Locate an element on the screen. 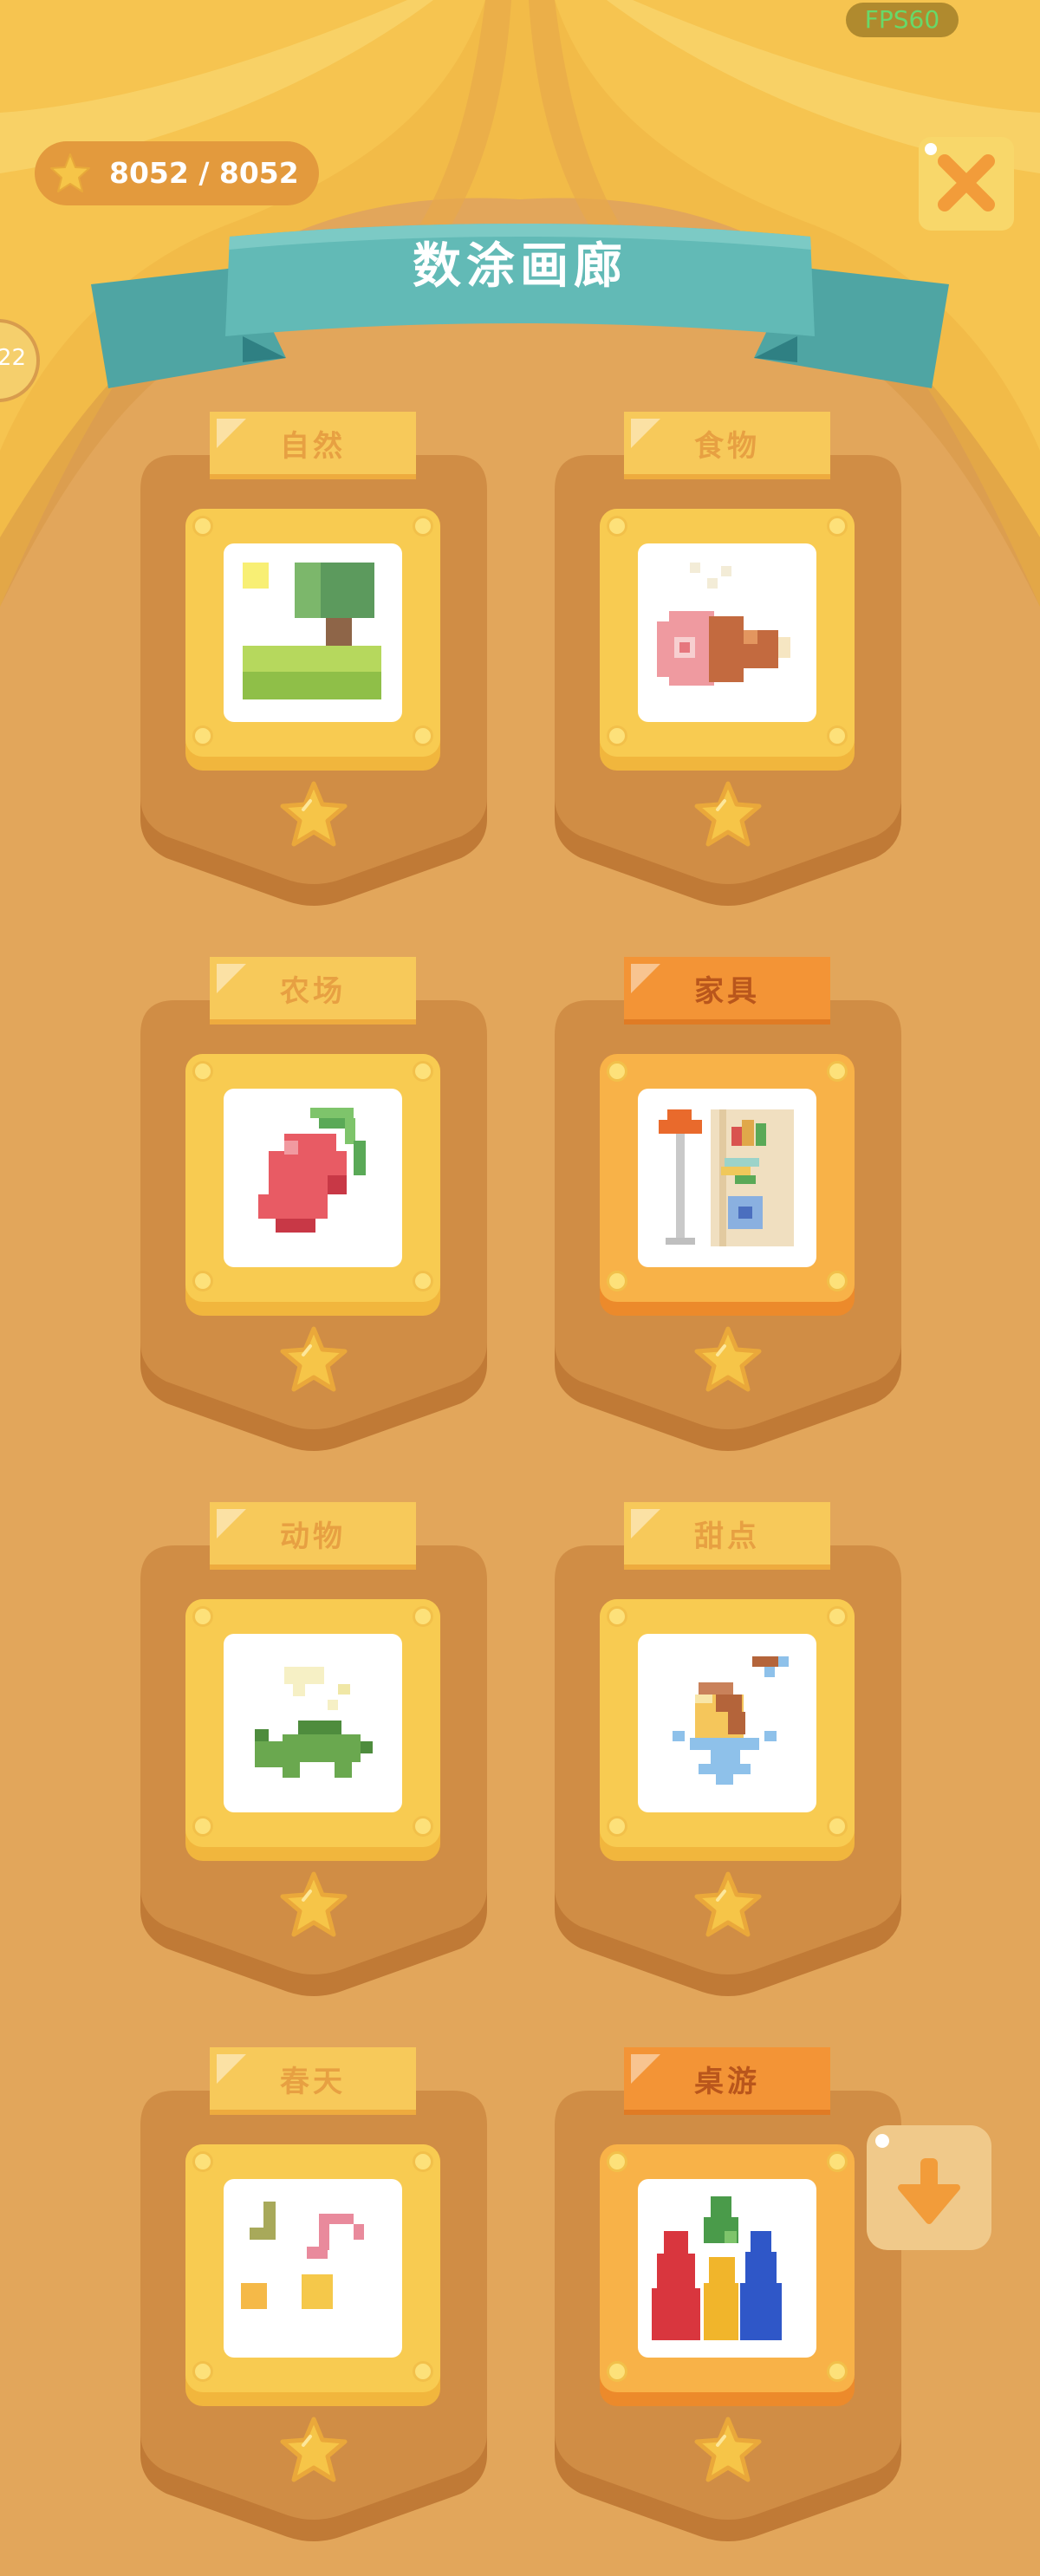 The image size is (1040, 2576). fps-counter: FPS60 is located at coordinates (902, 20).